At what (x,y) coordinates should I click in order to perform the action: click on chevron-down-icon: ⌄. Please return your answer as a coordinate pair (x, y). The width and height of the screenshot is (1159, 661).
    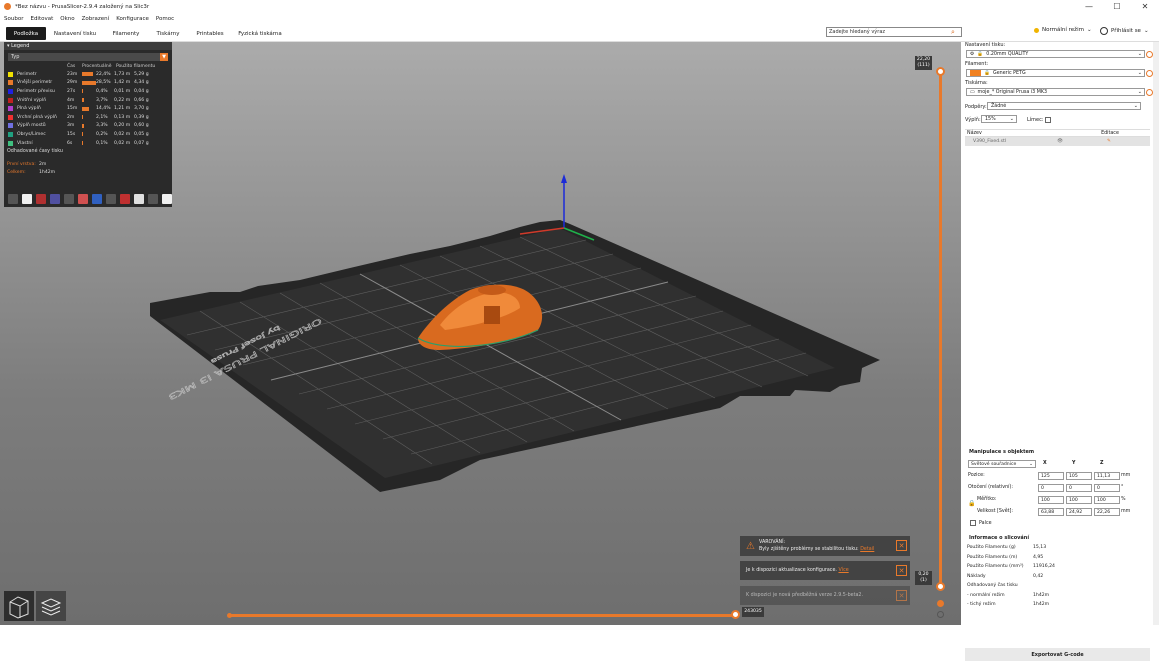
    Looking at the image, I should click on (1135, 106).